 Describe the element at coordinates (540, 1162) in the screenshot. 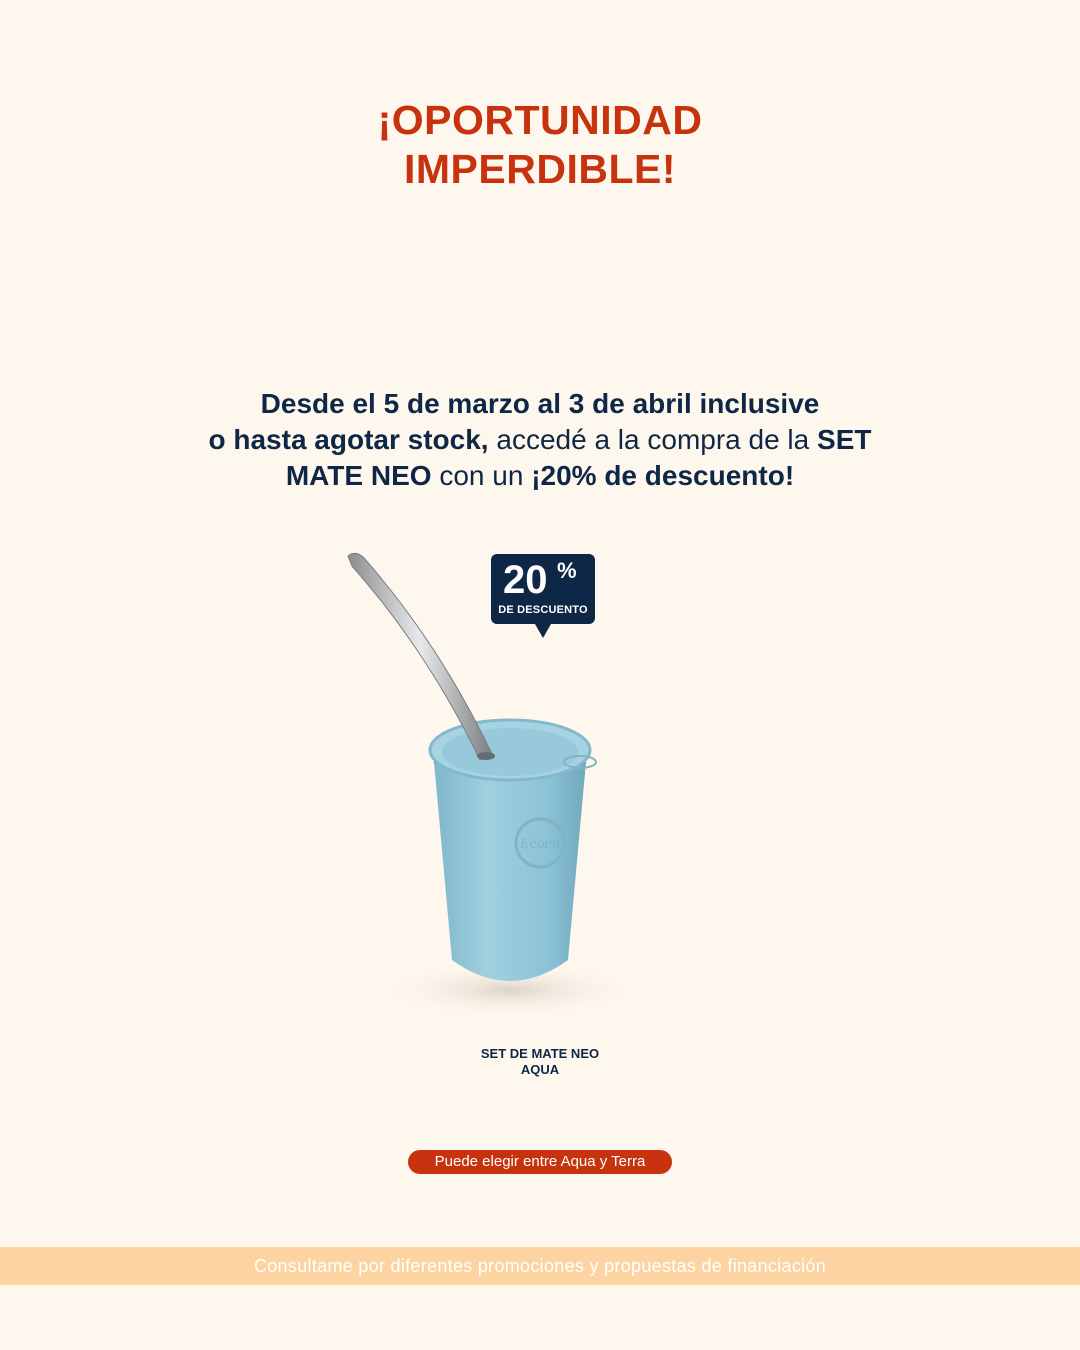

I see `color-choice-pill: Puede elegir entre Aqua y Terra` at that location.